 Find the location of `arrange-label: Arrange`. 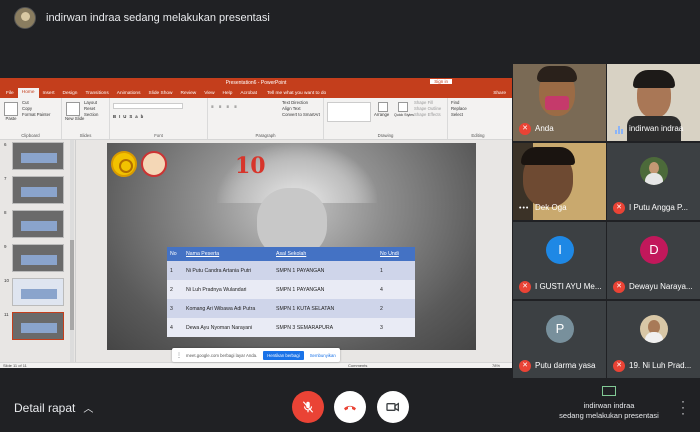

arrange-label: Arrange is located at coordinates (383, 115).